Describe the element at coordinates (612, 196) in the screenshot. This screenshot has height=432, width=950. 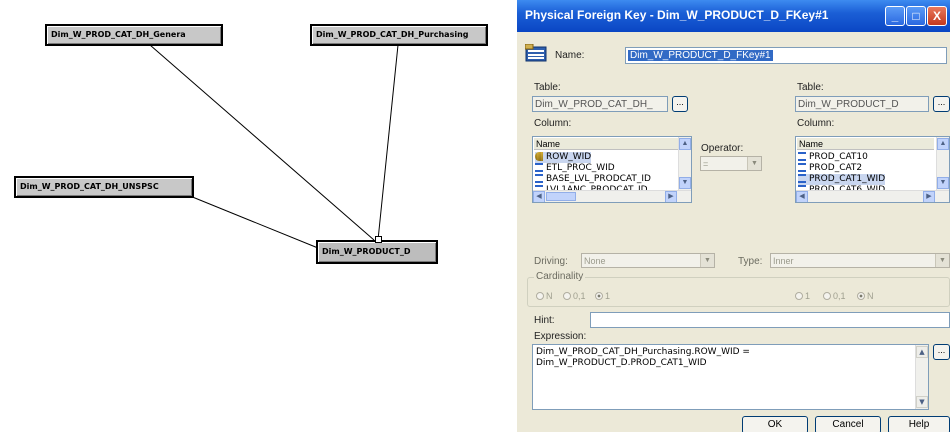
I see `left-list-hscrollbar: ◀ ▶` at that location.